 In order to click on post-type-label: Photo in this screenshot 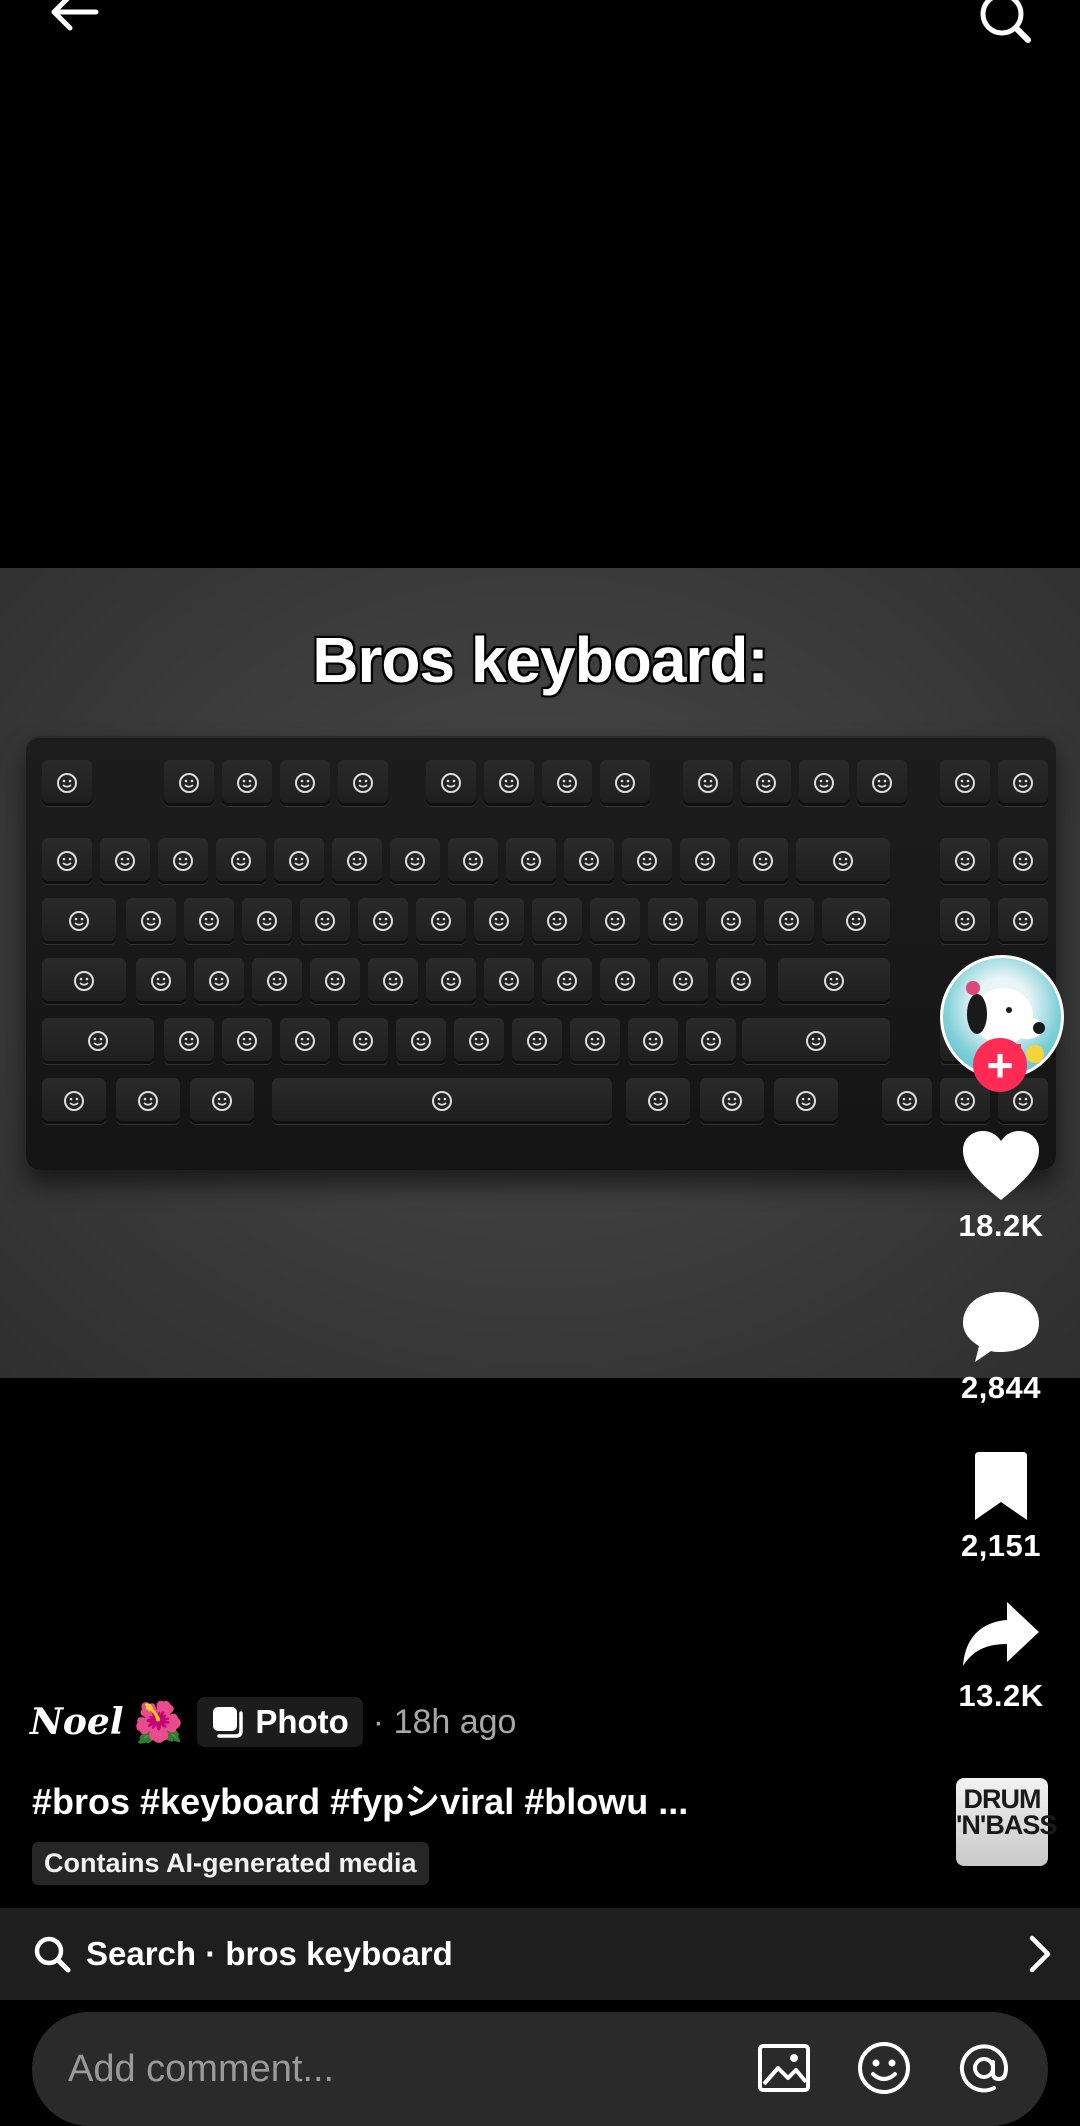, I will do `click(302, 1721)`.